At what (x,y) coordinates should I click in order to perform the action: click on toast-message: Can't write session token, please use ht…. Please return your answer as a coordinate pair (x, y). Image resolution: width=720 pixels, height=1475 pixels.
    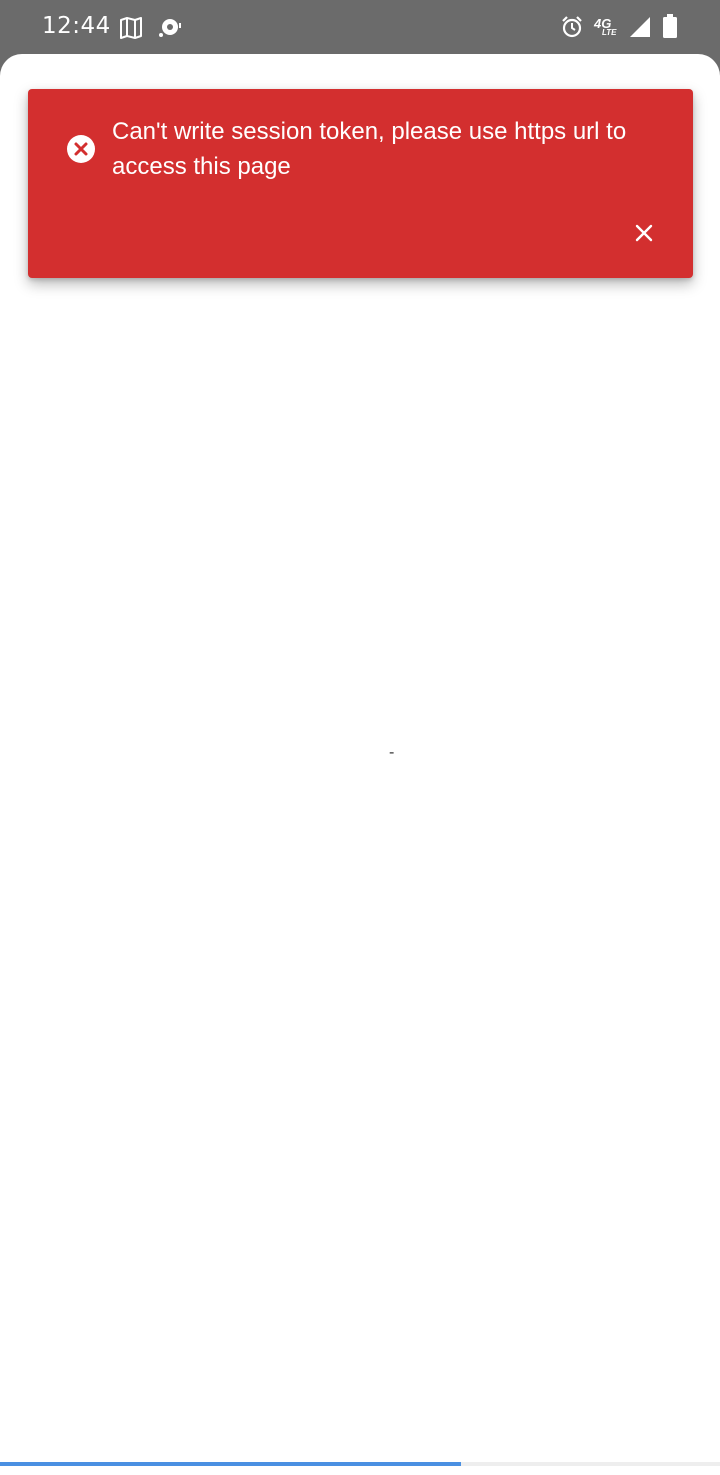
    Looking at the image, I should click on (369, 149).